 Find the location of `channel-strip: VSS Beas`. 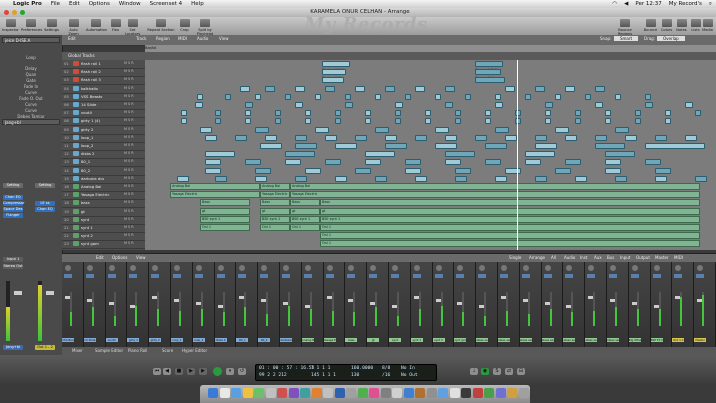

channel-strip: VSS Beas is located at coordinates (73, 304).